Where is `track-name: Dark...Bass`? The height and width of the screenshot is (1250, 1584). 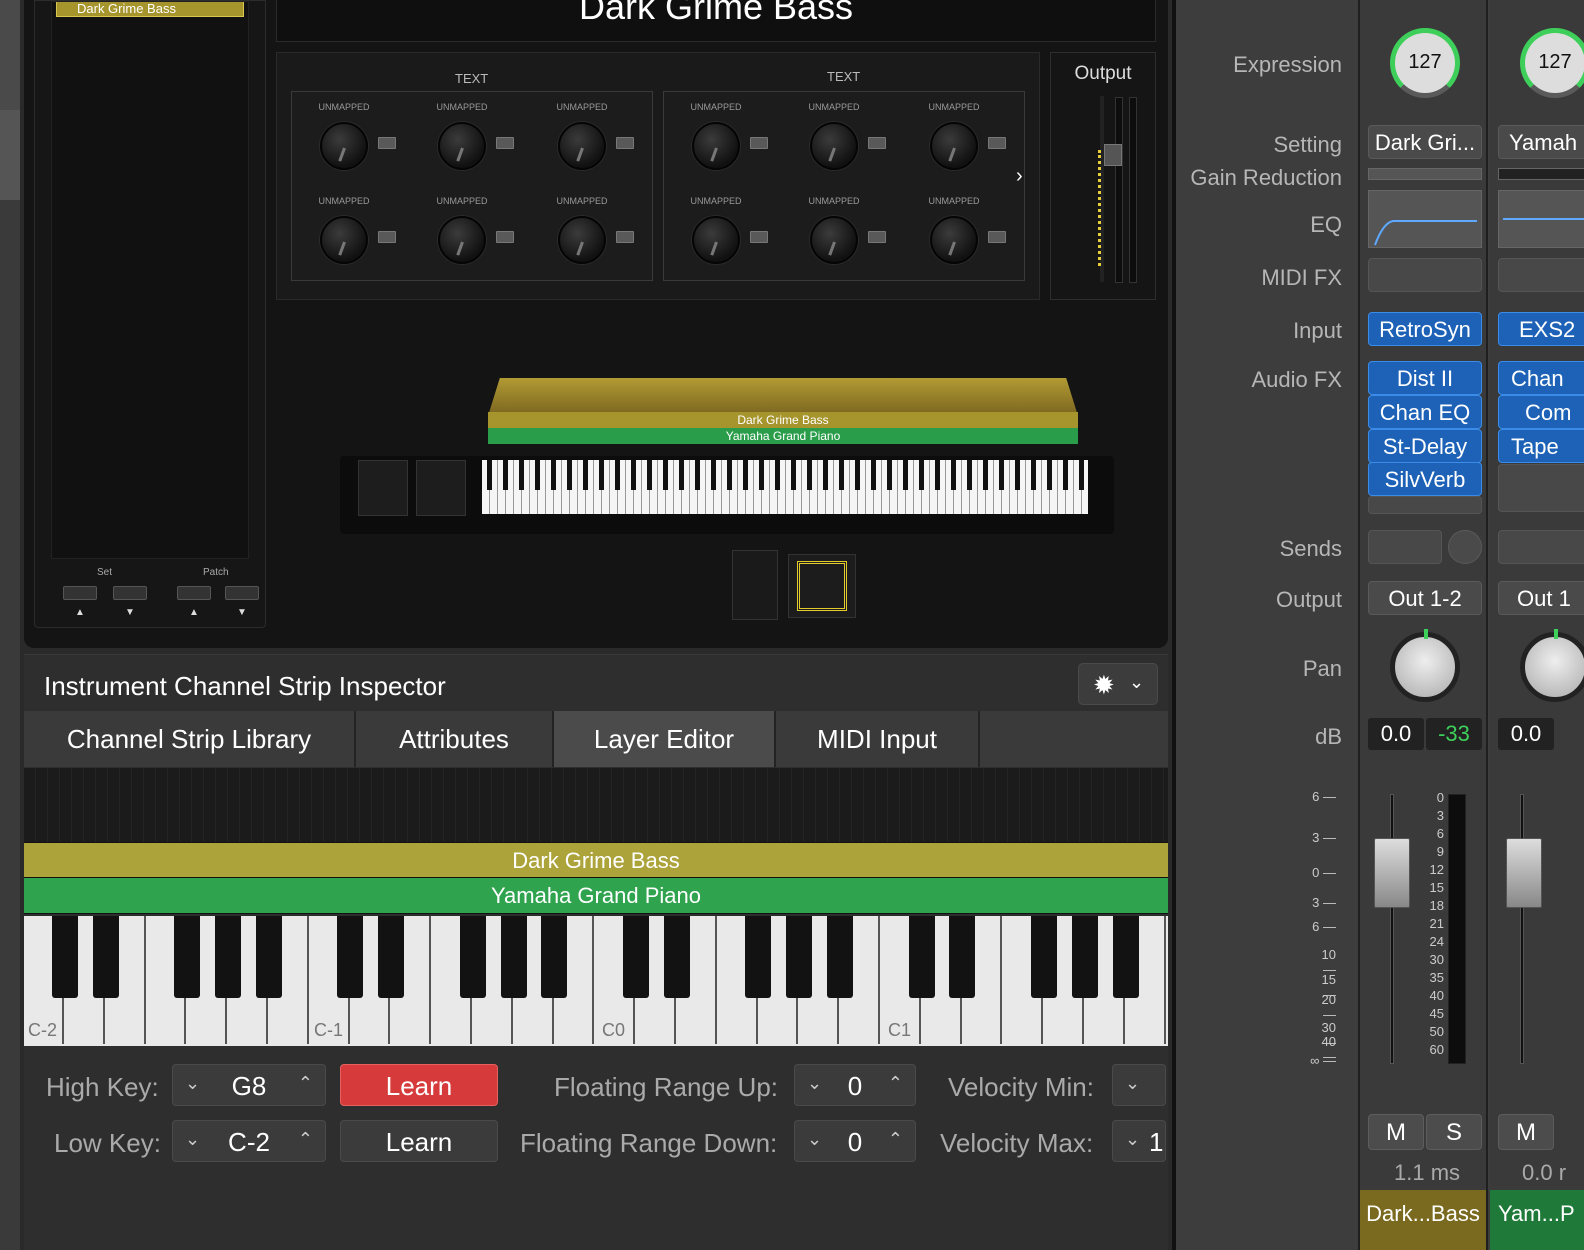
track-name: Dark...Bass is located at coordinates (1423, 1220).